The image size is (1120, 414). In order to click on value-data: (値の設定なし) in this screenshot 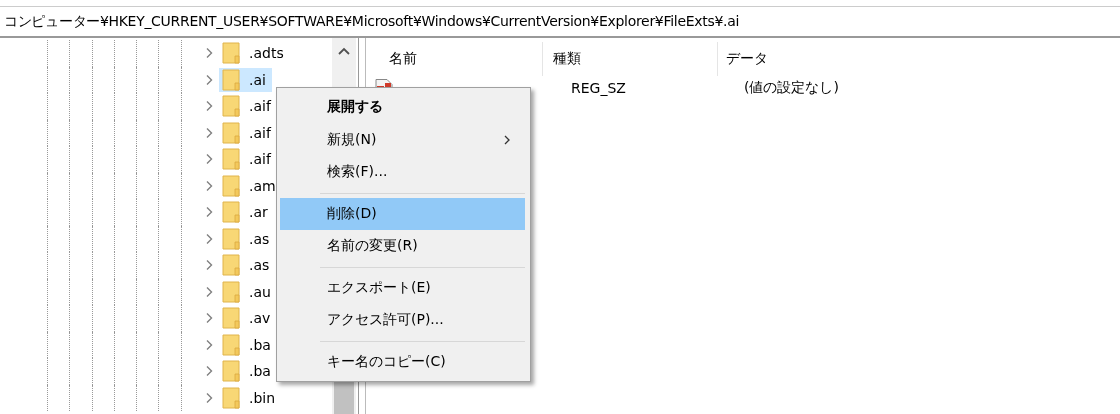, I will do `click(791, 88)`.